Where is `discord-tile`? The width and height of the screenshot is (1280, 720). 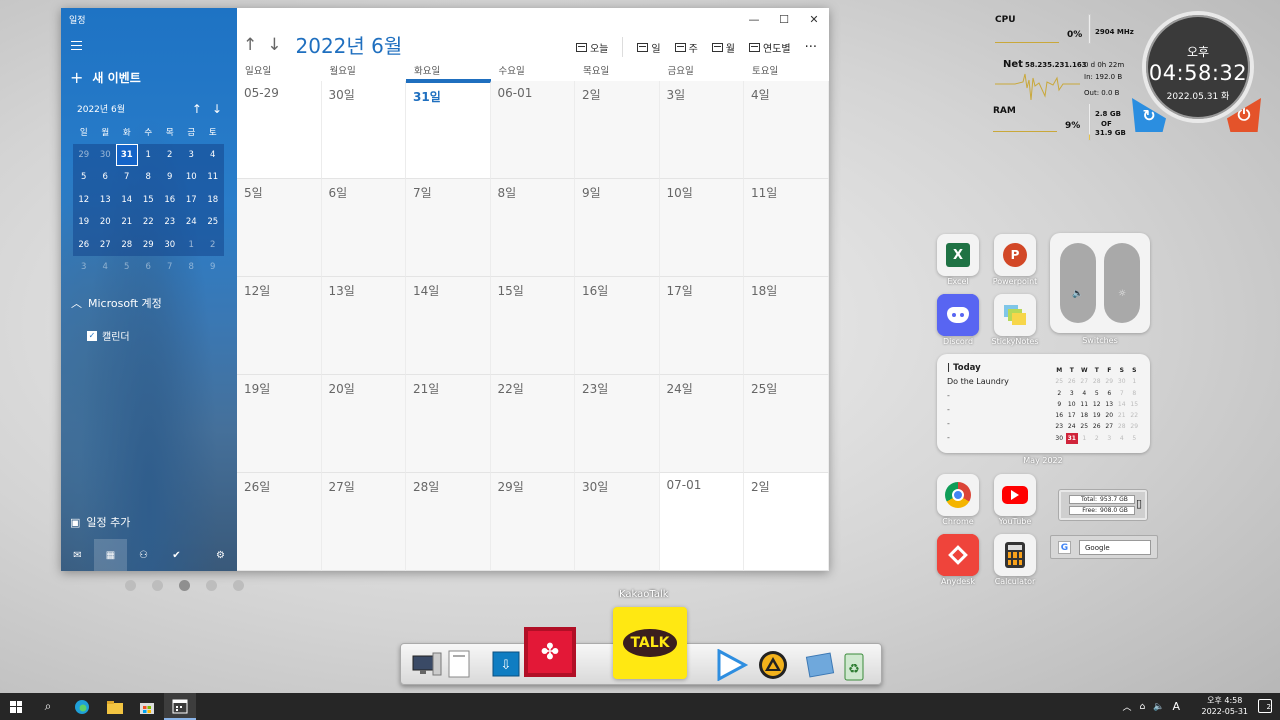 discord-tile is located at coordinates (958, 315).